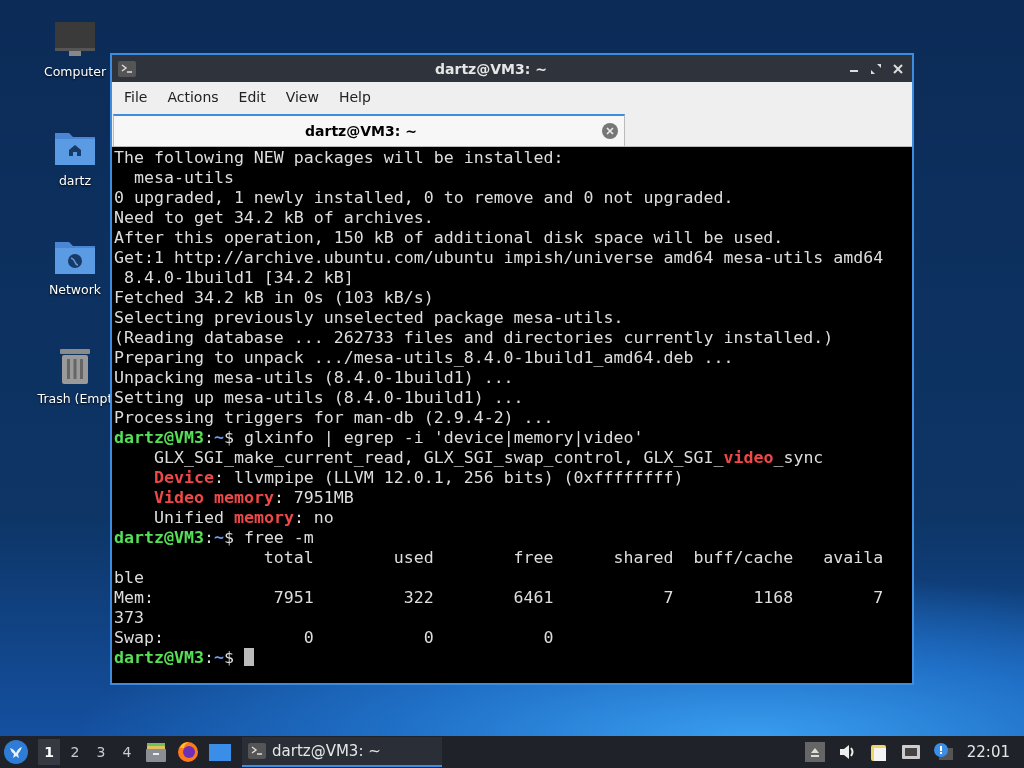 The width and height of the screenshot is (1024, 768). I want to click on workspace-button: 3, so click(101, 752).